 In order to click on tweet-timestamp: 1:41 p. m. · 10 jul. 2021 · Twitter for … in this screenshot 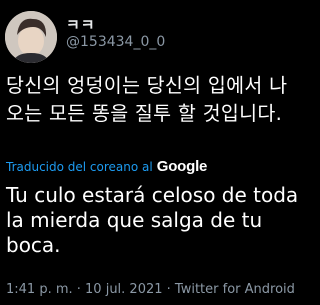, I will do `click(150, 289)`.